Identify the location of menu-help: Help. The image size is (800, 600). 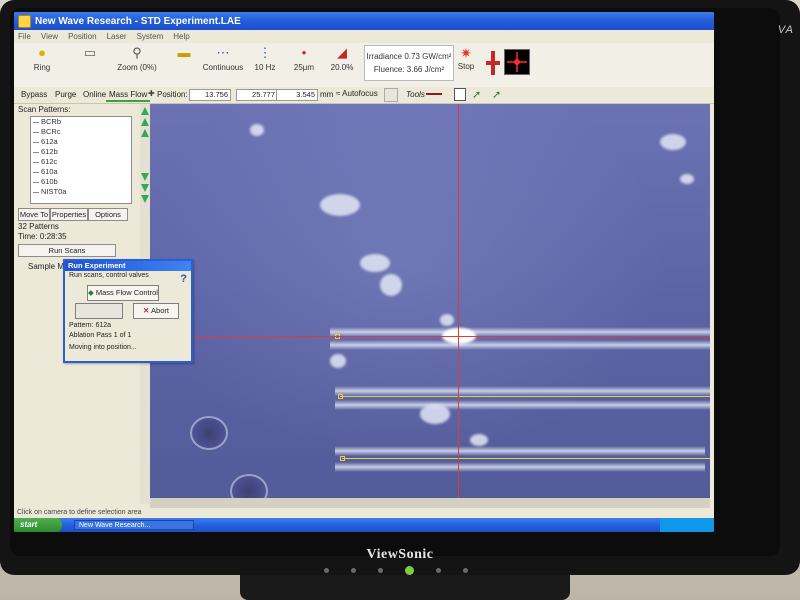
(181, 36).